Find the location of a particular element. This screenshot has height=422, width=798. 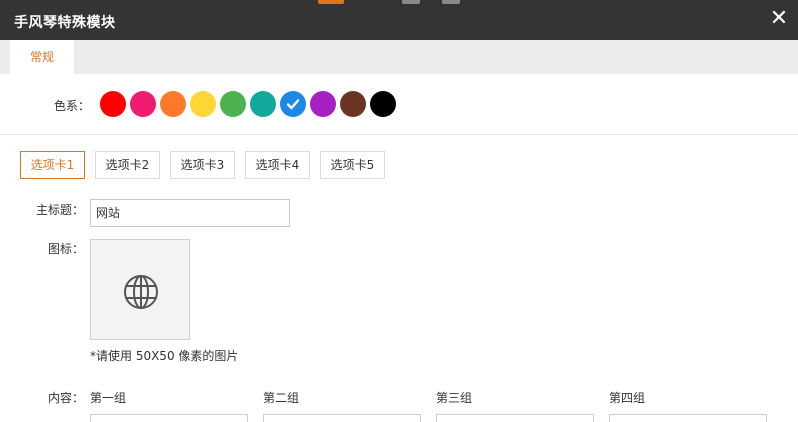

group-4-input is located at coordinates (688, 418).